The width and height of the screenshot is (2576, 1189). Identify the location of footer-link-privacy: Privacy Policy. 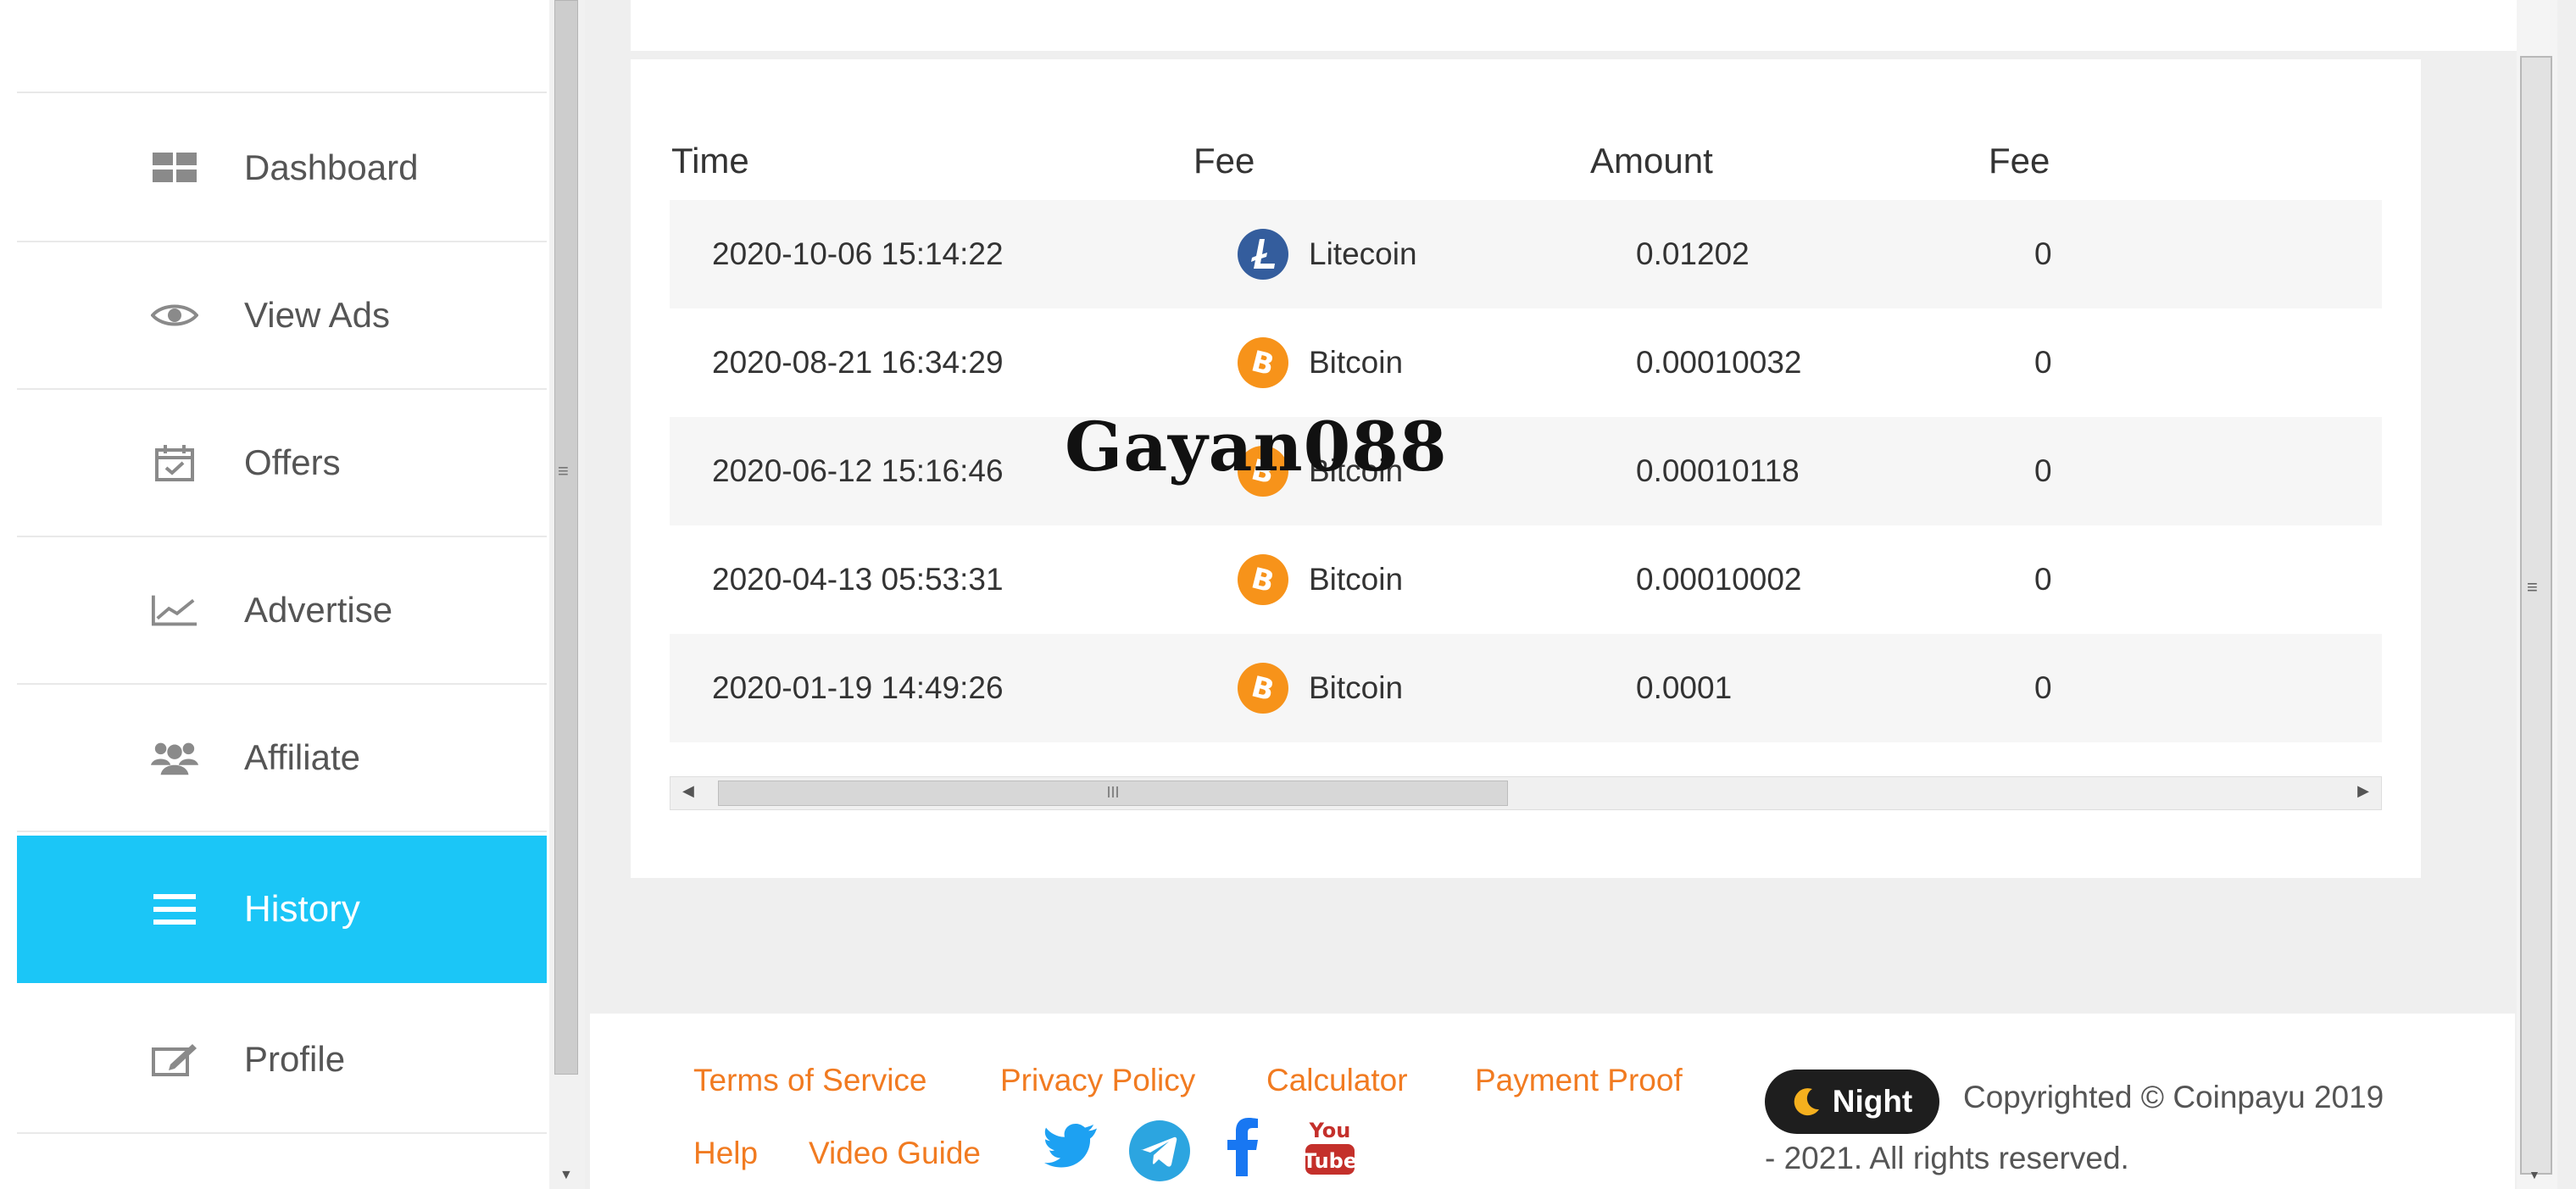
(1097, 1080).